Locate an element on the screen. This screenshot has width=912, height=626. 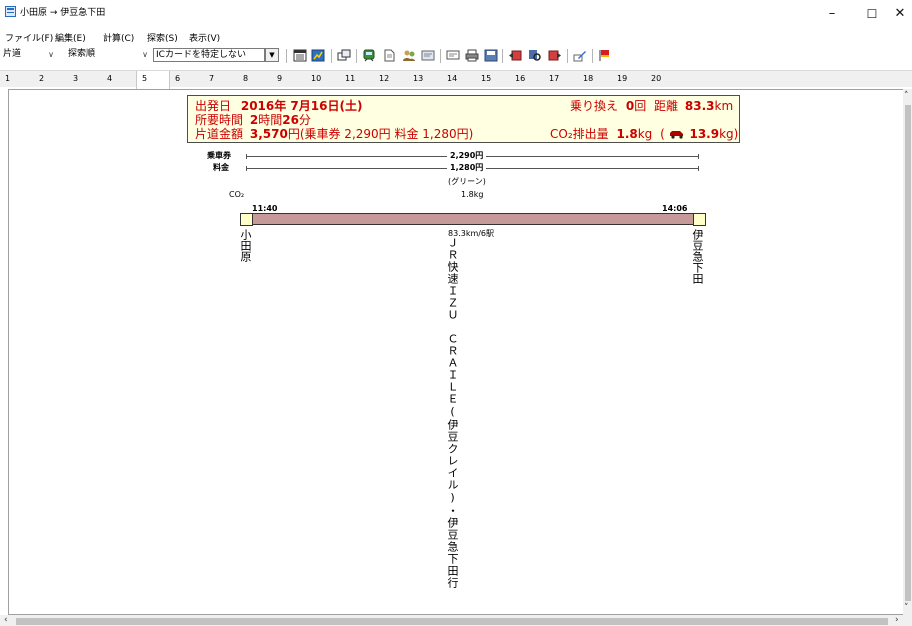
horizontal-scrollbar: ‹ › is located at coordinates (456, 620).